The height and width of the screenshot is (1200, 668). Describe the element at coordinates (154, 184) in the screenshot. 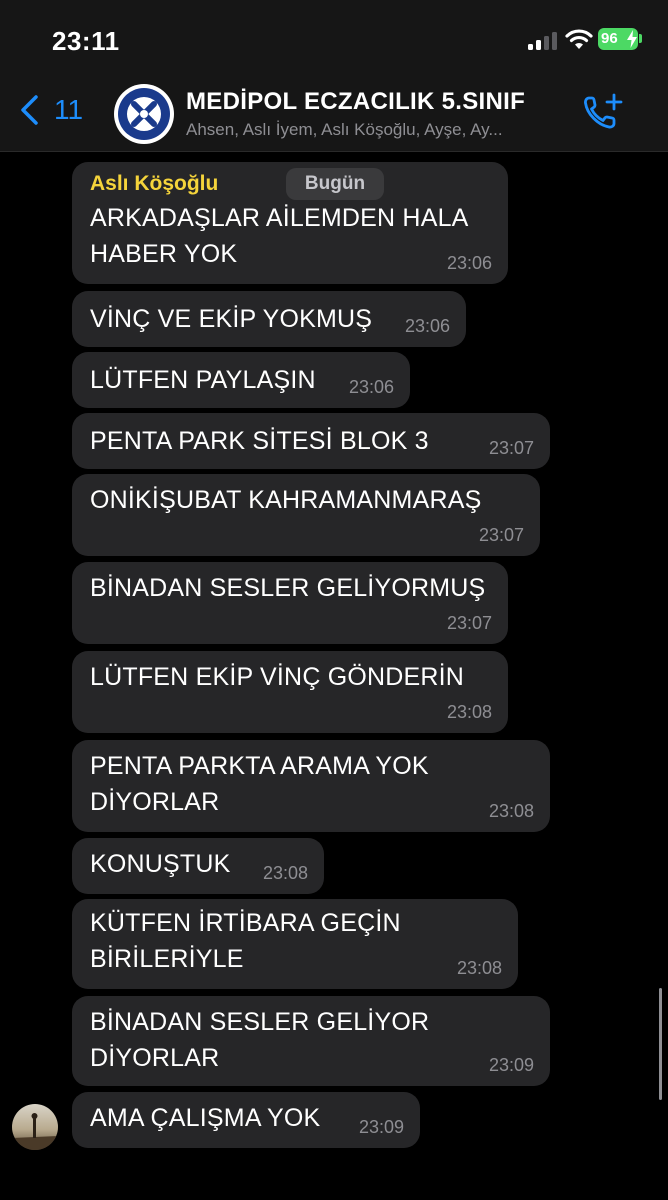

I see `sender-name: Aslı Köşoğlu` at that location.